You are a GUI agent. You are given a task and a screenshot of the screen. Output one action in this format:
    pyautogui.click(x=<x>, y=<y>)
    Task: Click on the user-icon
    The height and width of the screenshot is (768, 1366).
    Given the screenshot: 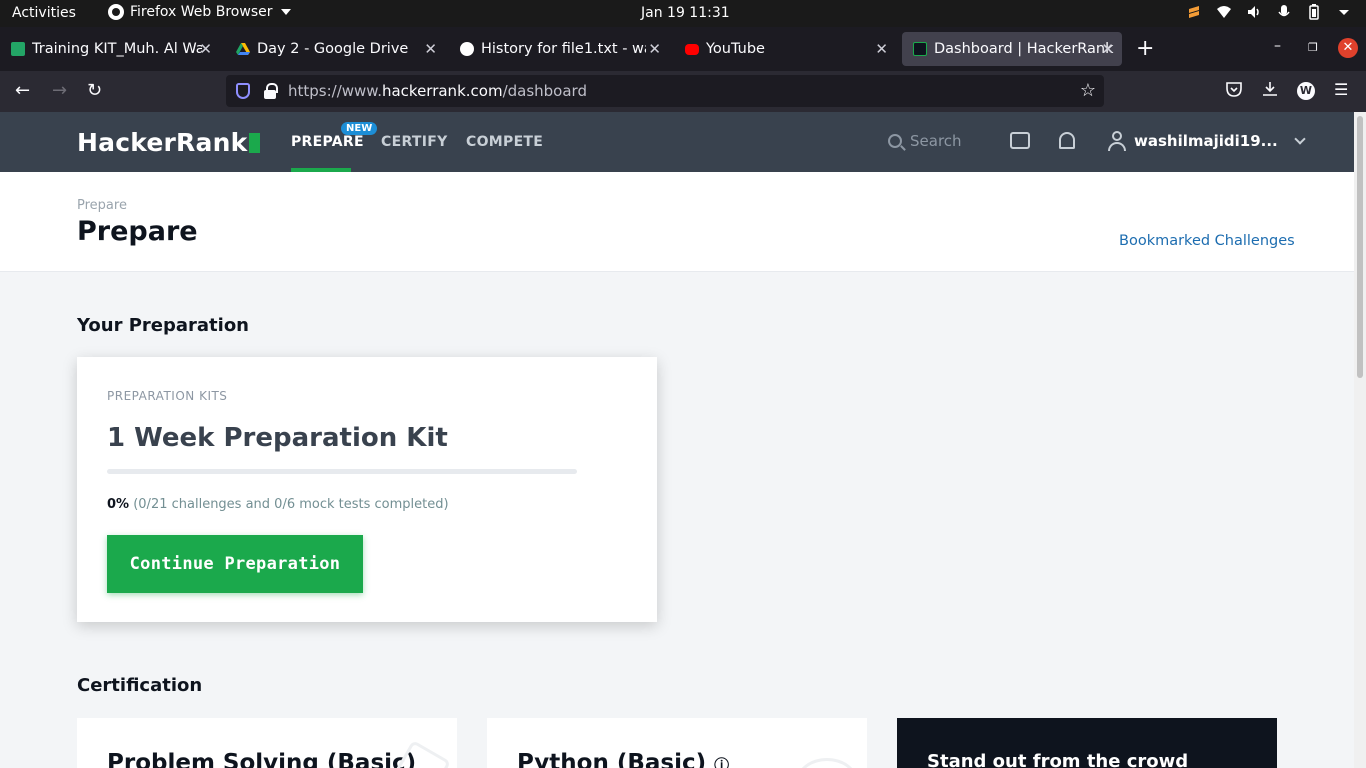 What is the action you would take?
    pyautogui.click(x=1117, y=141)
    